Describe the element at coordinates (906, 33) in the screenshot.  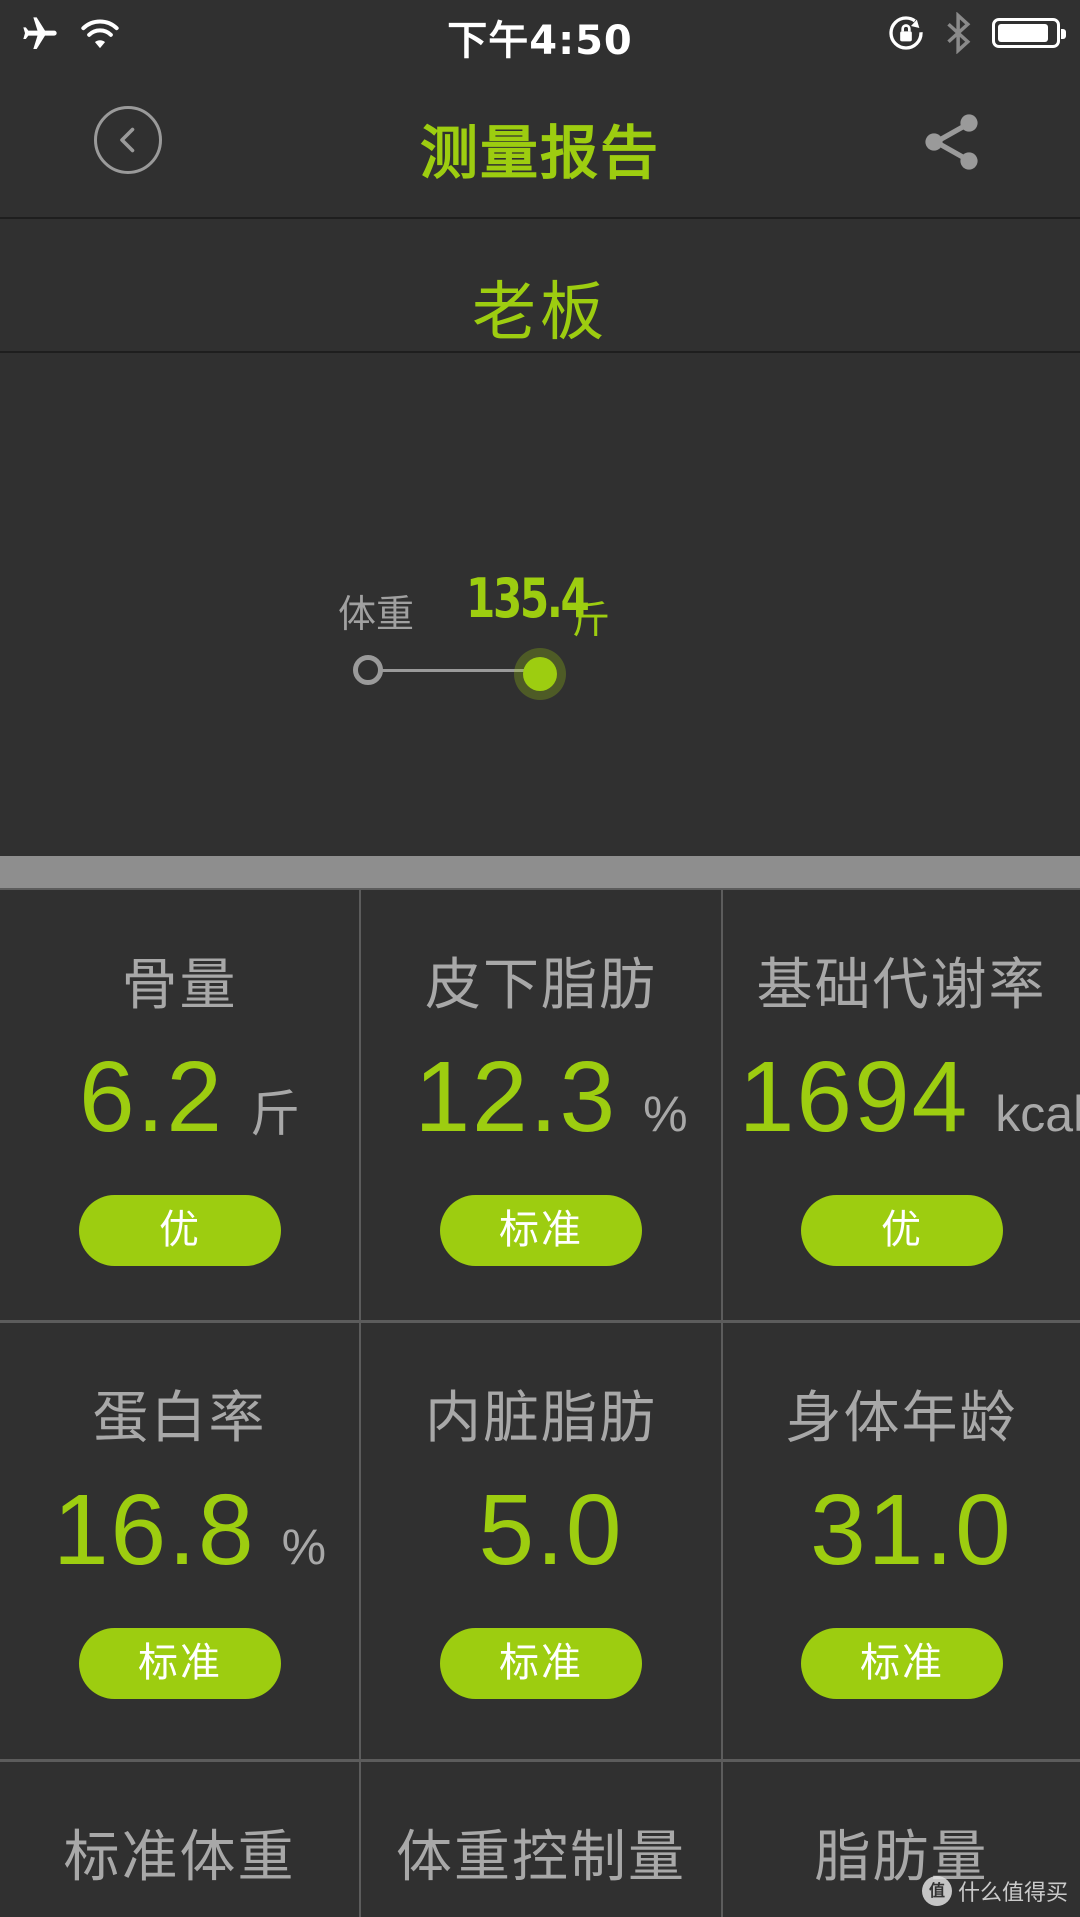
I see `rotation-lock-icon` at that location.